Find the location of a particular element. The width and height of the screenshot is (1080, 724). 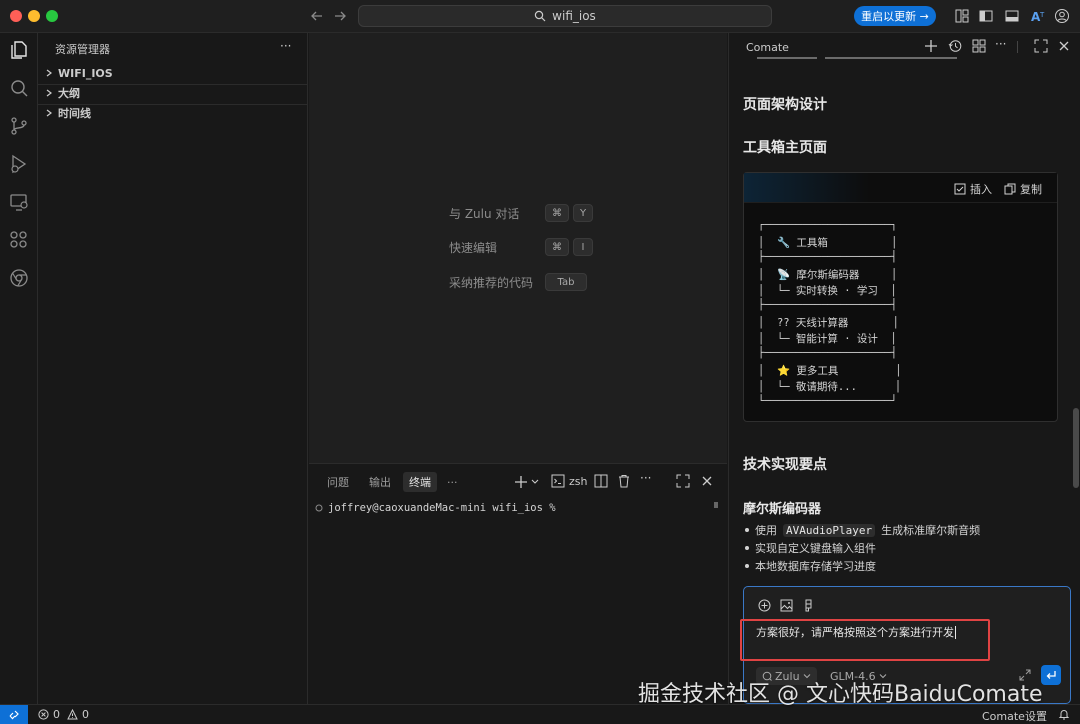

chat-more-button: ··· is located at coordinates (1000, 44).